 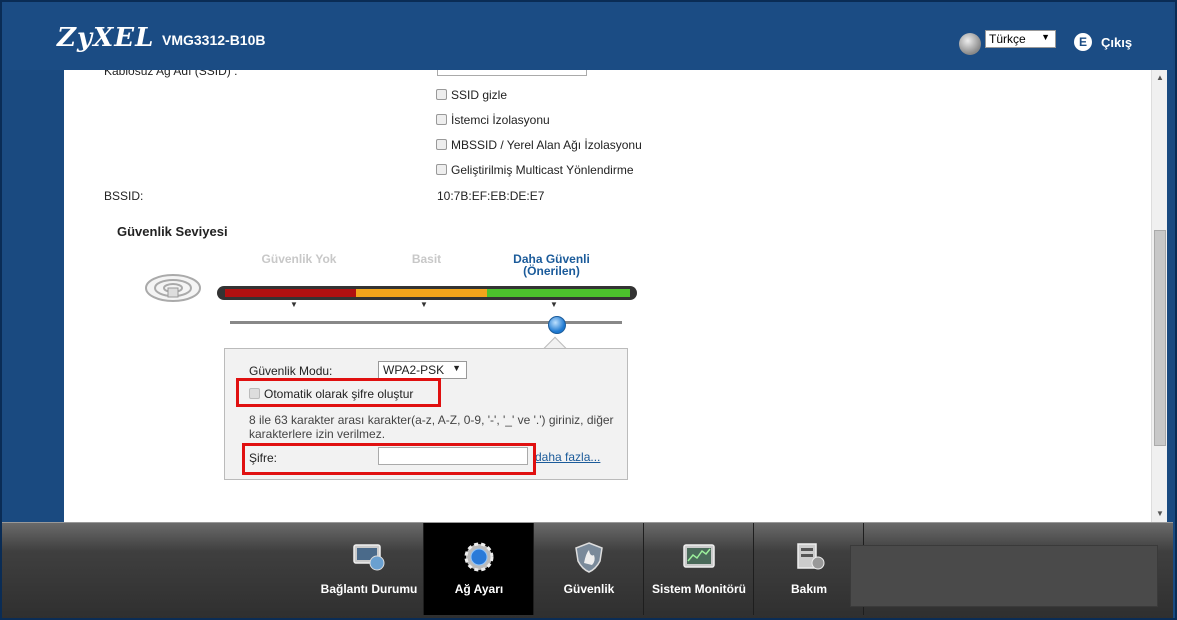 I want to click on brand-logo: ZyXEL, so click(x=106, y=38).